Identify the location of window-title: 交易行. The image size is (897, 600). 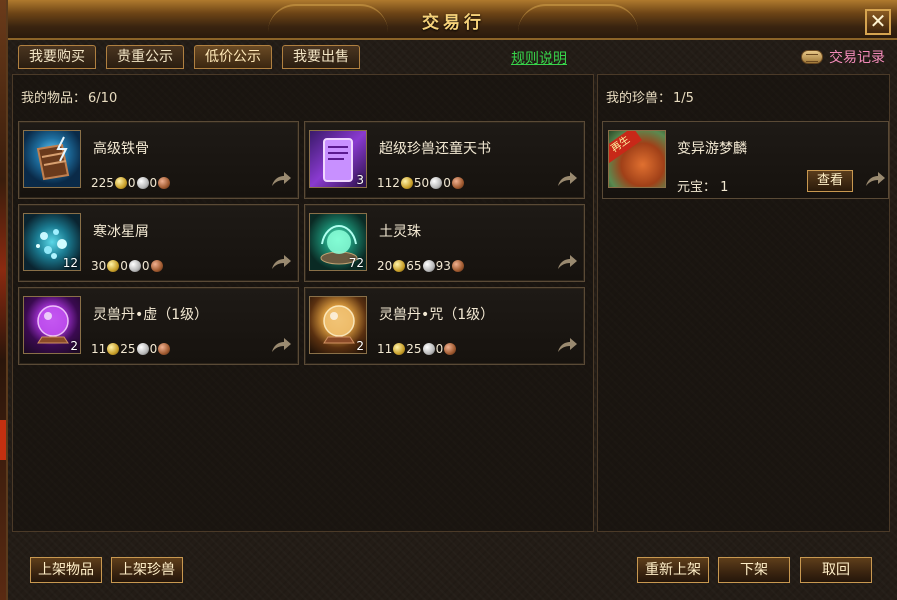
(453, 23).